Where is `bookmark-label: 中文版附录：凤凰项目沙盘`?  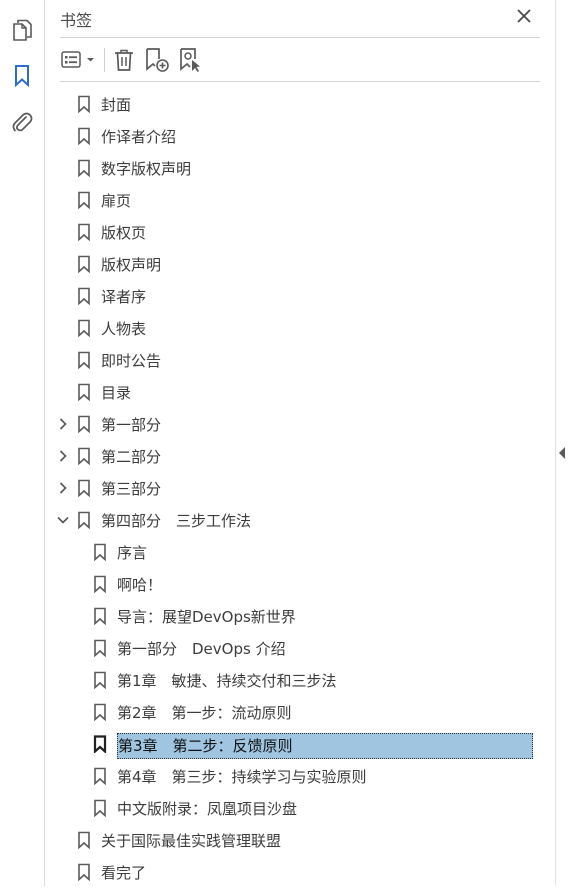 bookmark-label: 中文版附录：凤凰项目沙盘 is located at coordinates (207, 809).